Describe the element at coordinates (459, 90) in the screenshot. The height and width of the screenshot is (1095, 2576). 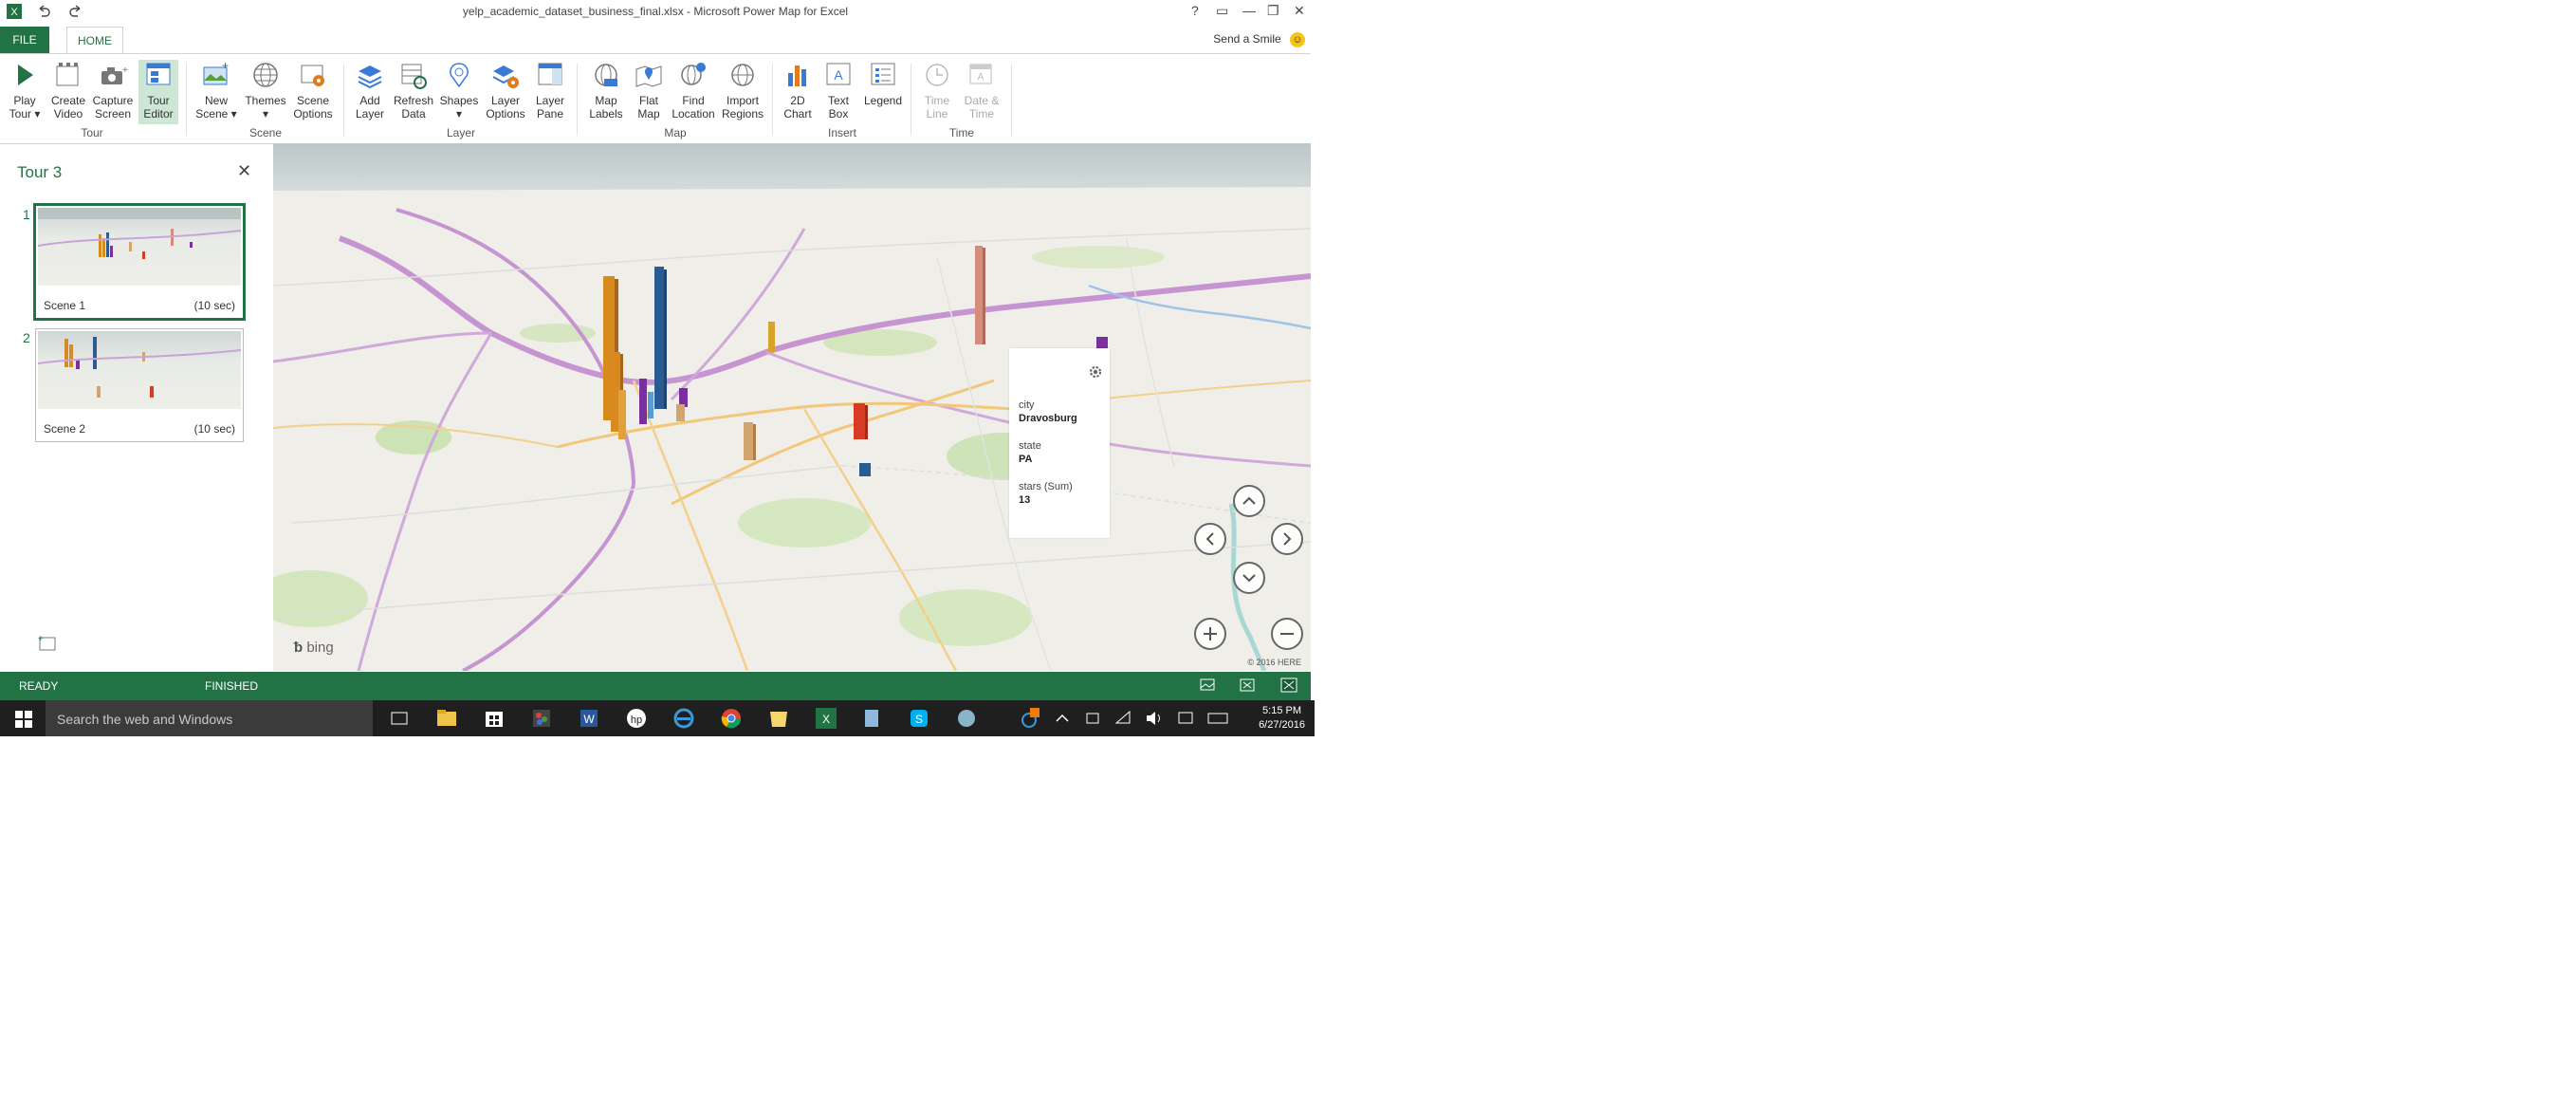
I see `shapes-button: Shapes ▾` at that location.